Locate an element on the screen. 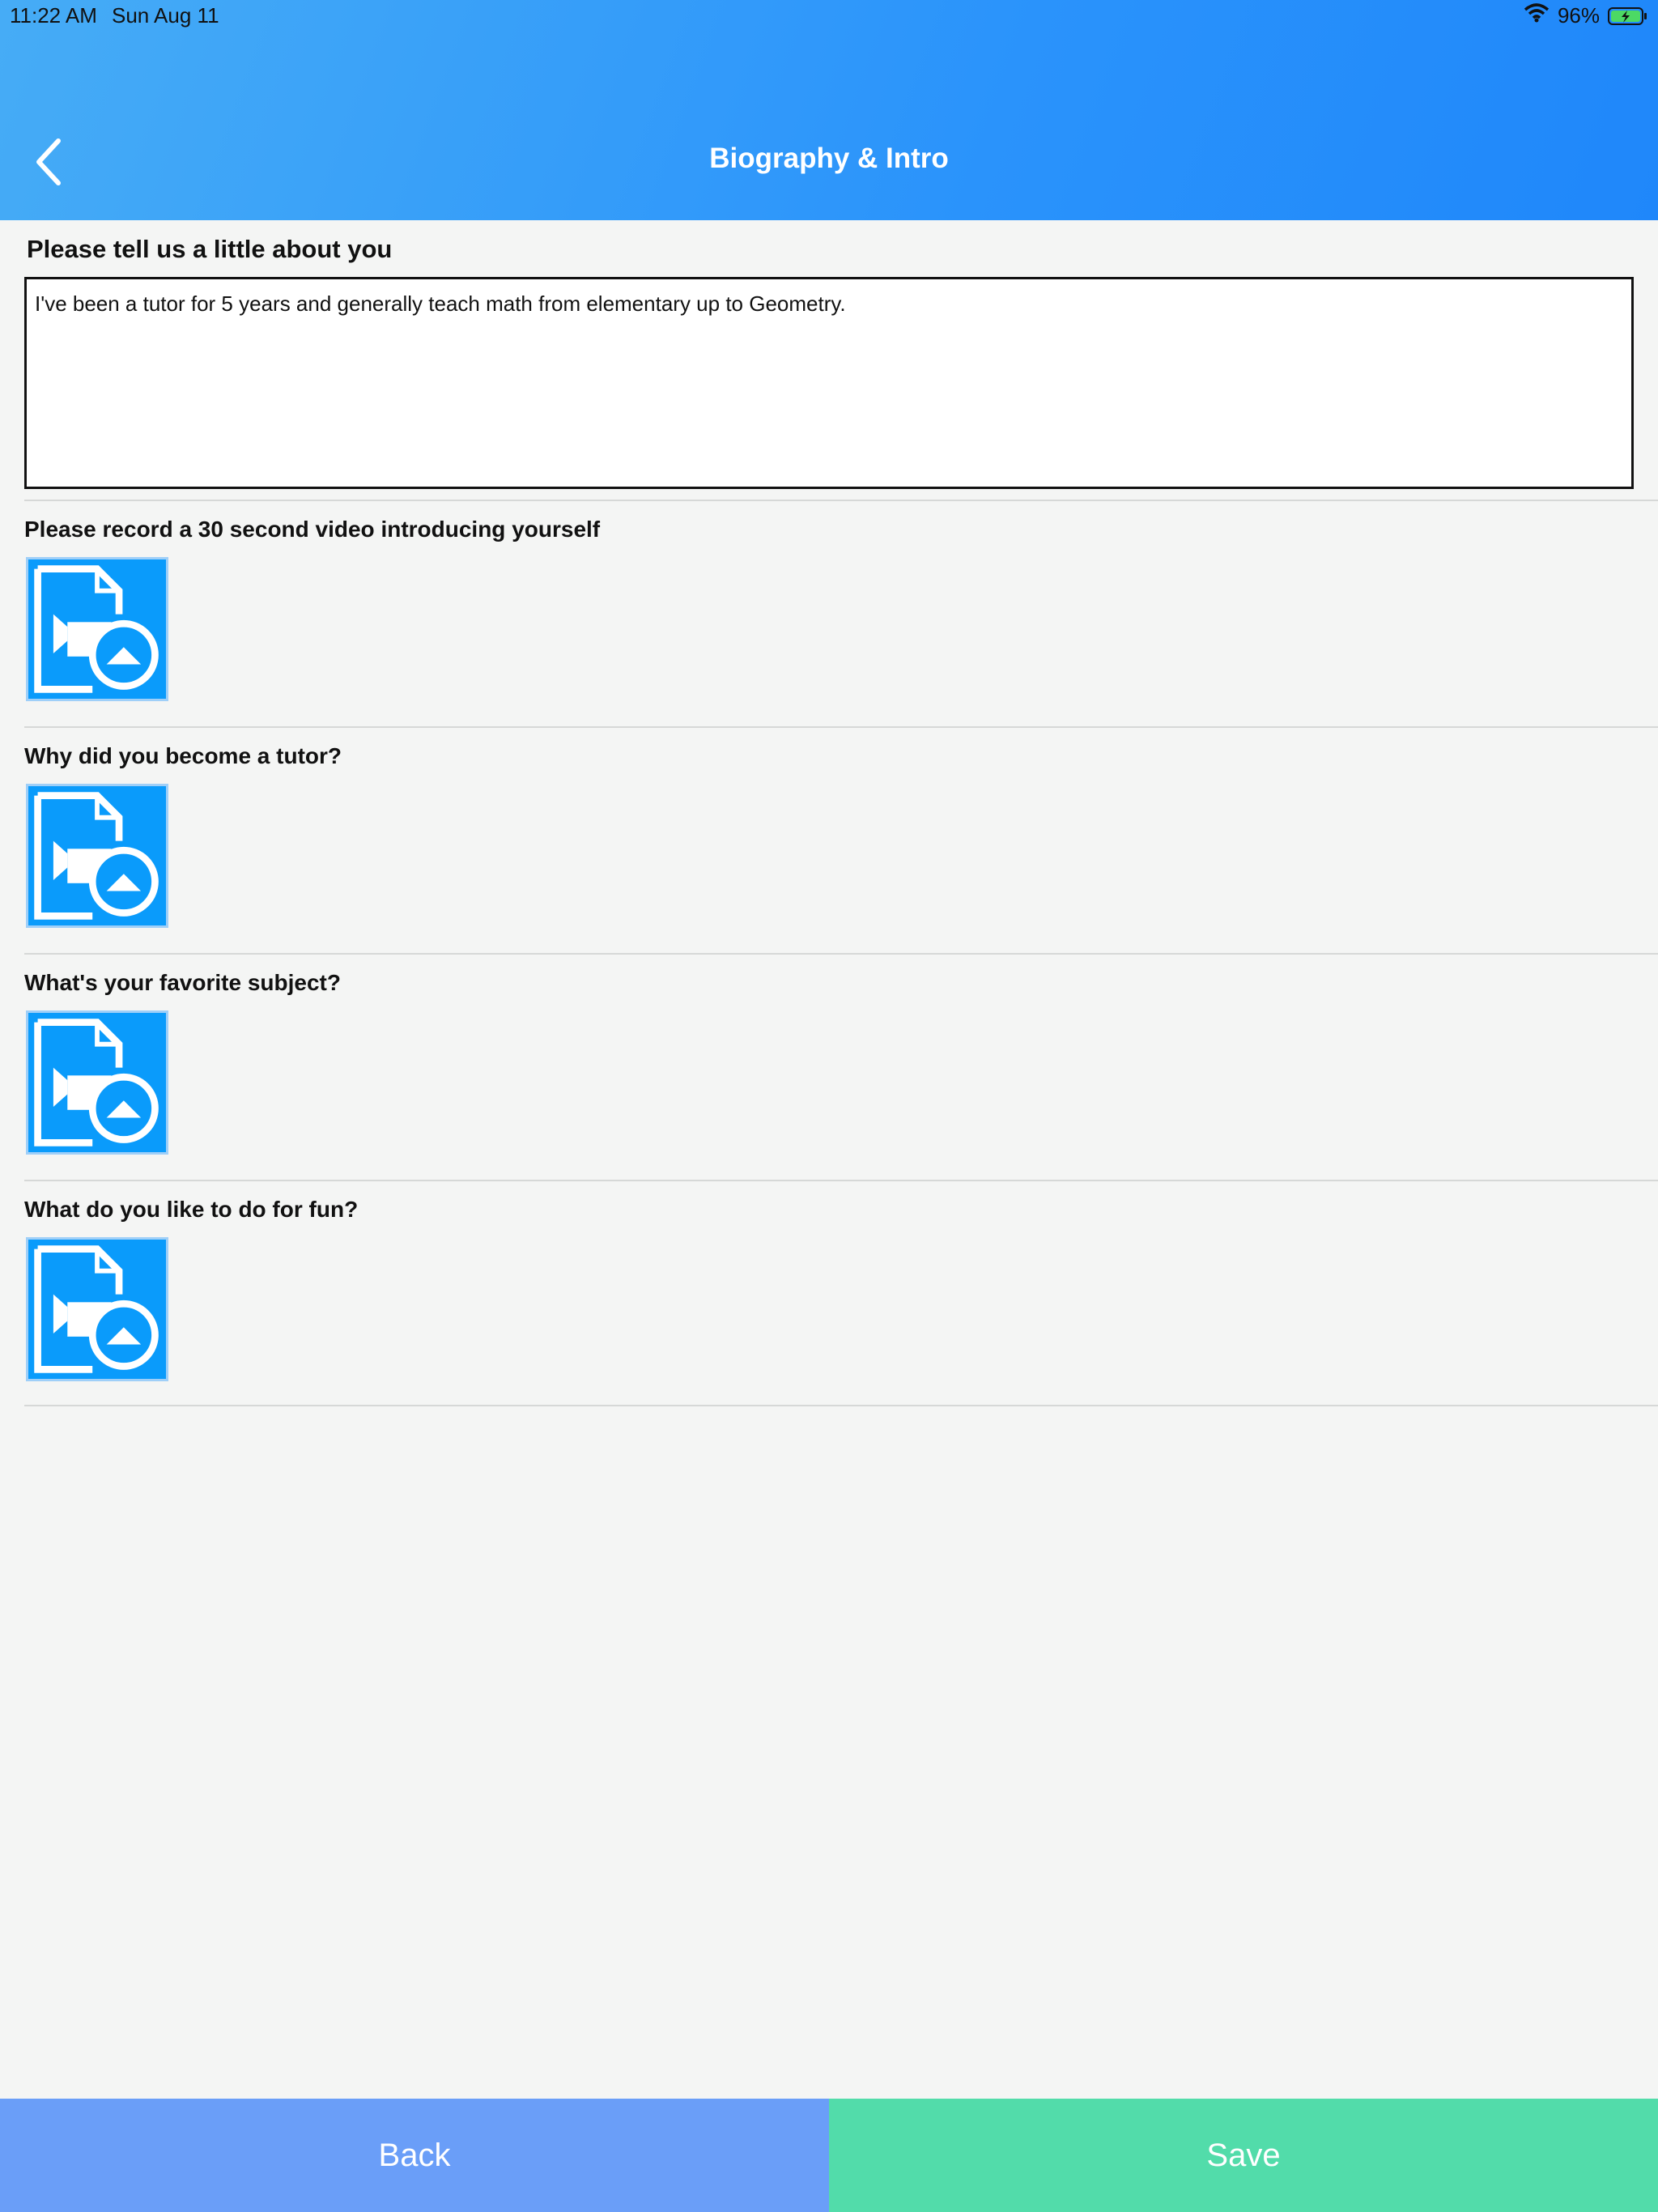 Image resolution: width=1658 pixels, height=2212 pixels. status-date: Sun Aug 11 is located at coordinates (165, 16).